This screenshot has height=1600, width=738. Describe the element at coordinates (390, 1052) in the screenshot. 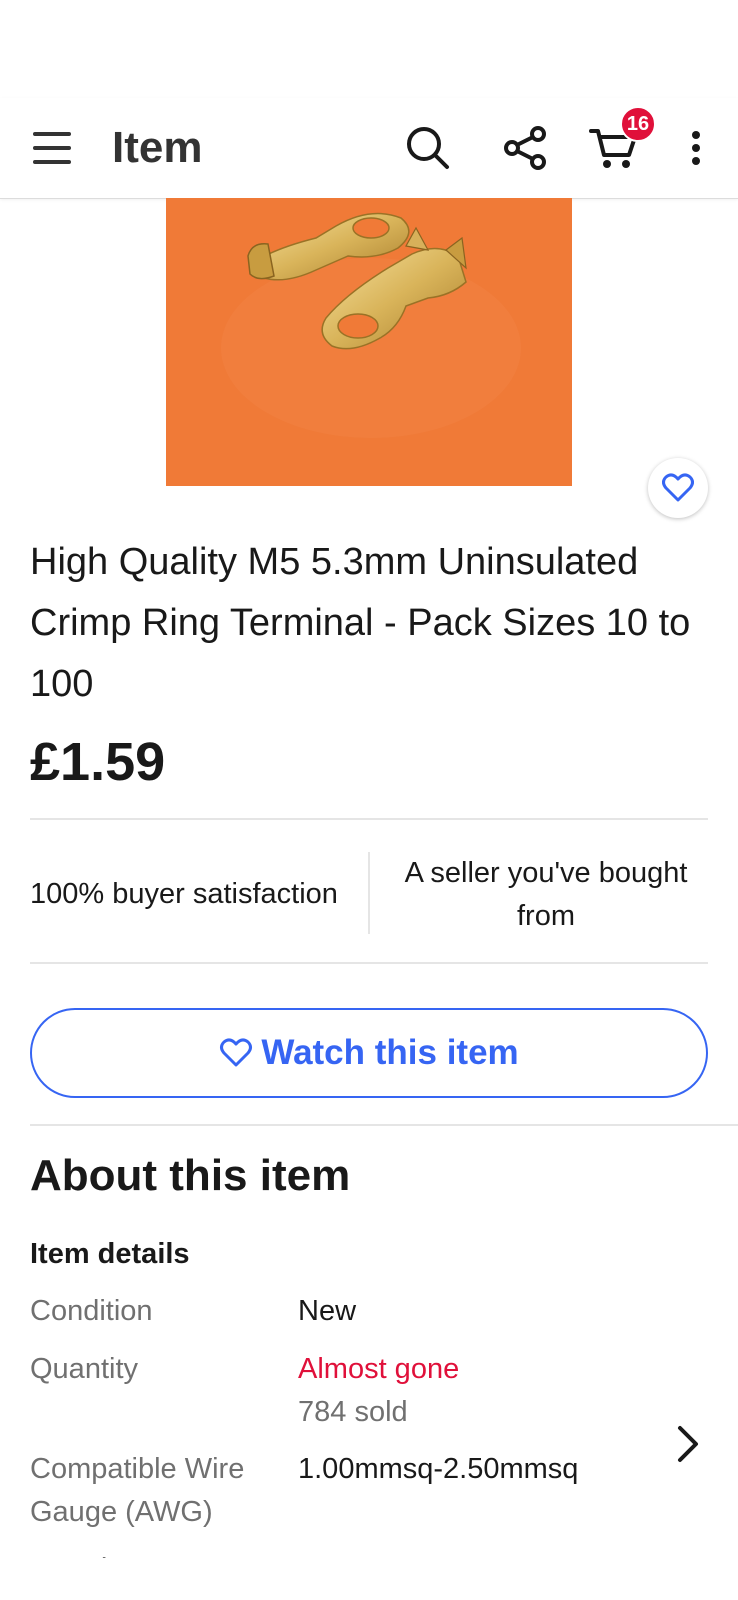

I see `watch-item-label: Watch this item` at that location.